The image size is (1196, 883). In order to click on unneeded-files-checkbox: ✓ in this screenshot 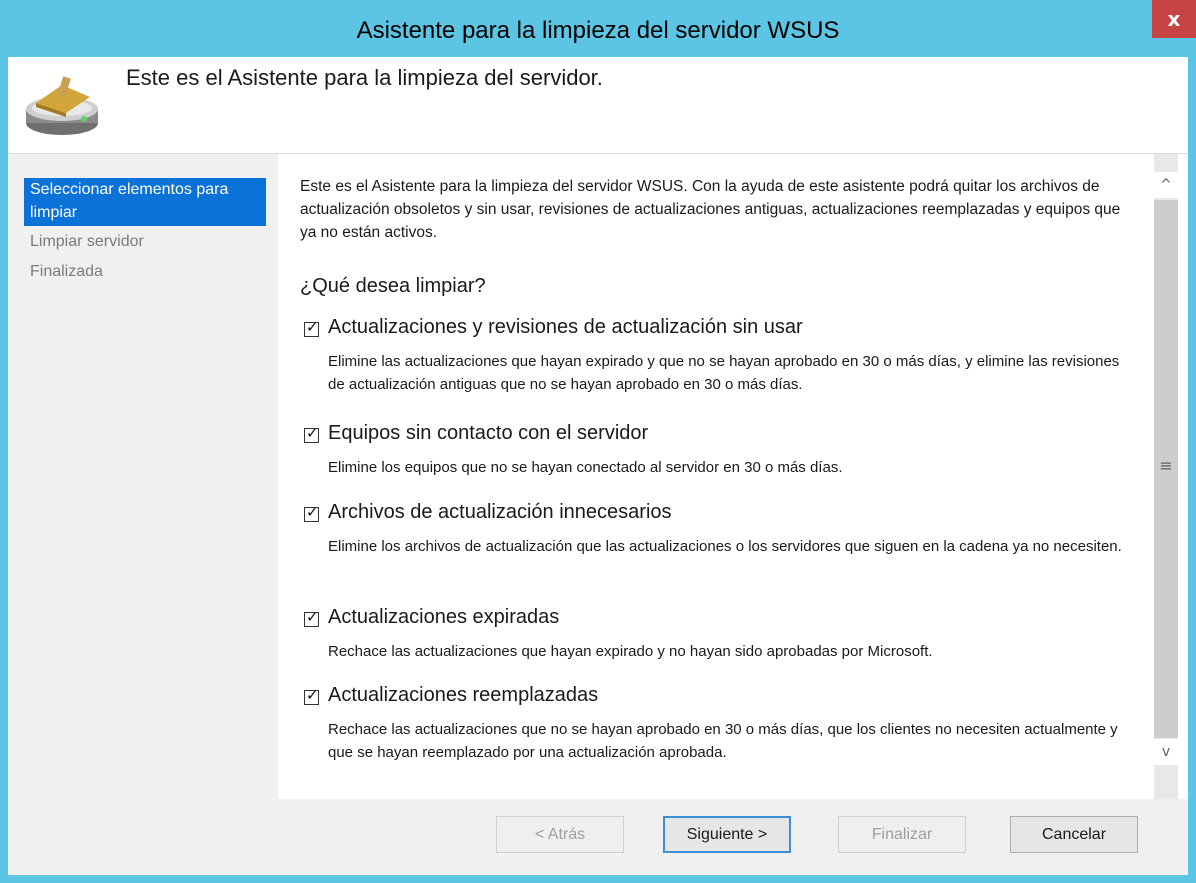, I will do `click(311, 512)`.